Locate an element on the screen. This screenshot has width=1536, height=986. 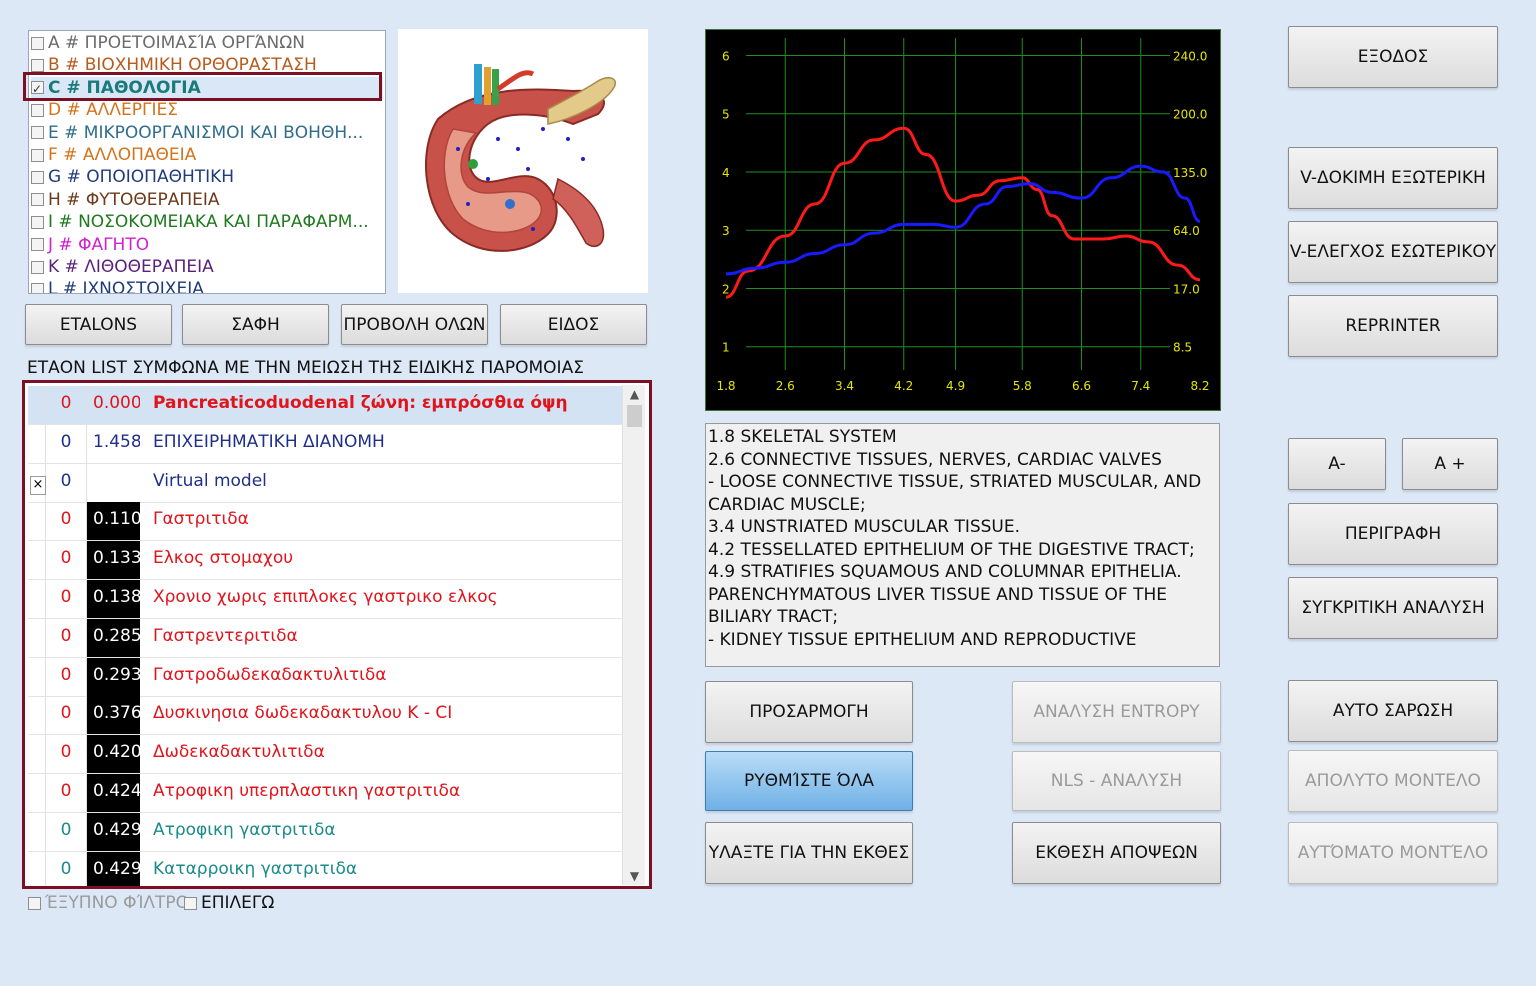
opinion-report-button: ΕΚΘΕΣΗ ΑΠΟΨΕΩΝ is located at coordinates (1116, 853).